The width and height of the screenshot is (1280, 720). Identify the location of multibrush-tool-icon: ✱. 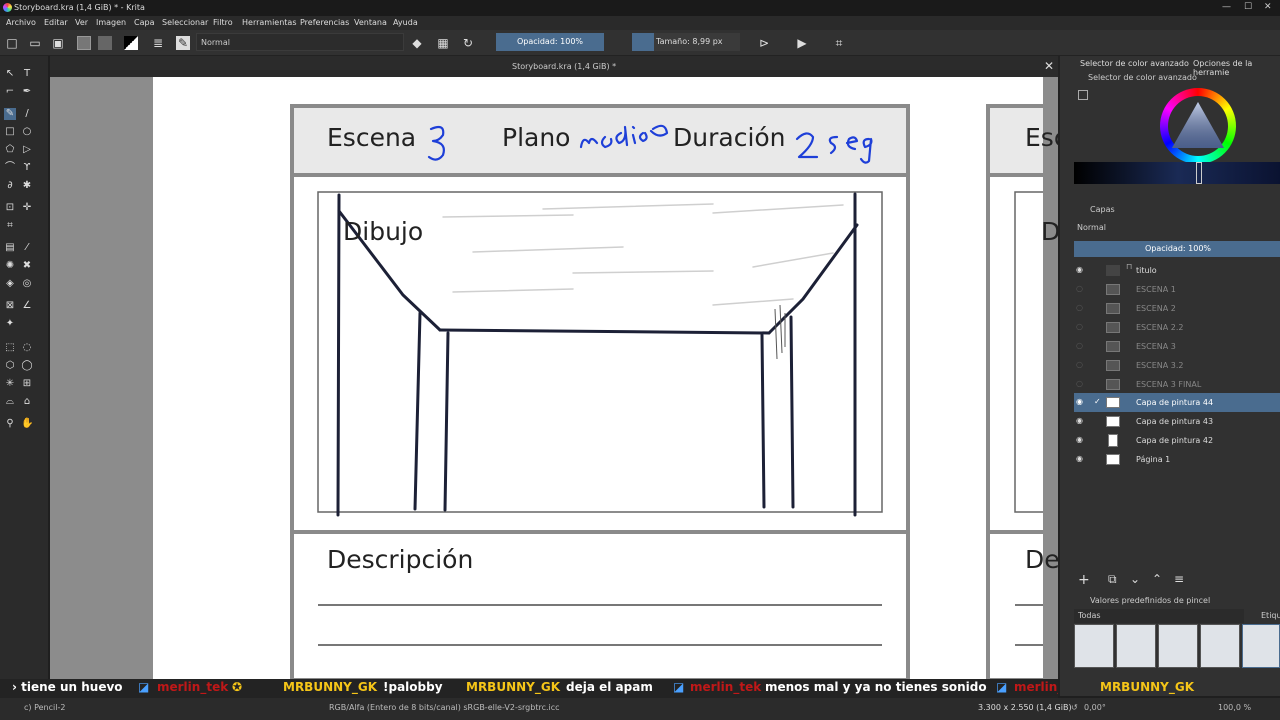
(27, 186).